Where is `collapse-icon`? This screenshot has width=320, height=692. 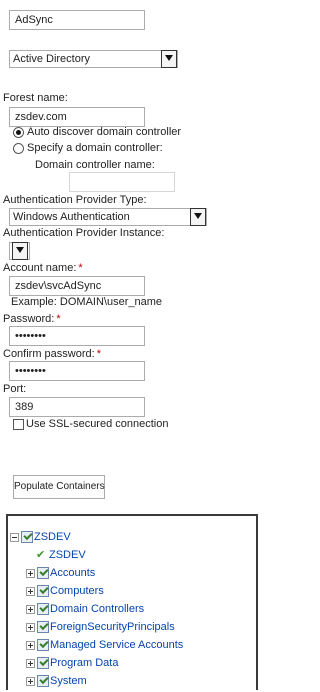 collapse-icon is located at coordinates (14, 537).